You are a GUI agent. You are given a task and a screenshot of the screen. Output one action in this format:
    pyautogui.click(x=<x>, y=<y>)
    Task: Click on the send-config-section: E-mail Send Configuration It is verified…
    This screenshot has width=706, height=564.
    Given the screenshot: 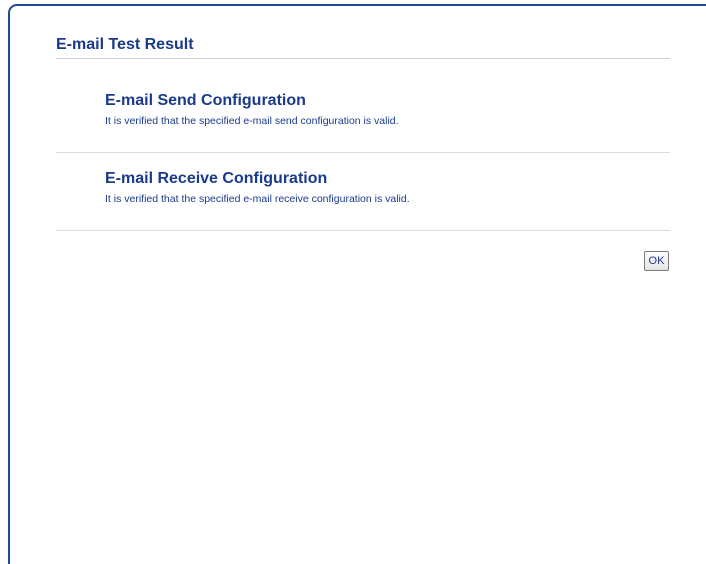 What is the action you would take?
    pyautogui.click(x=252, y=109)
    